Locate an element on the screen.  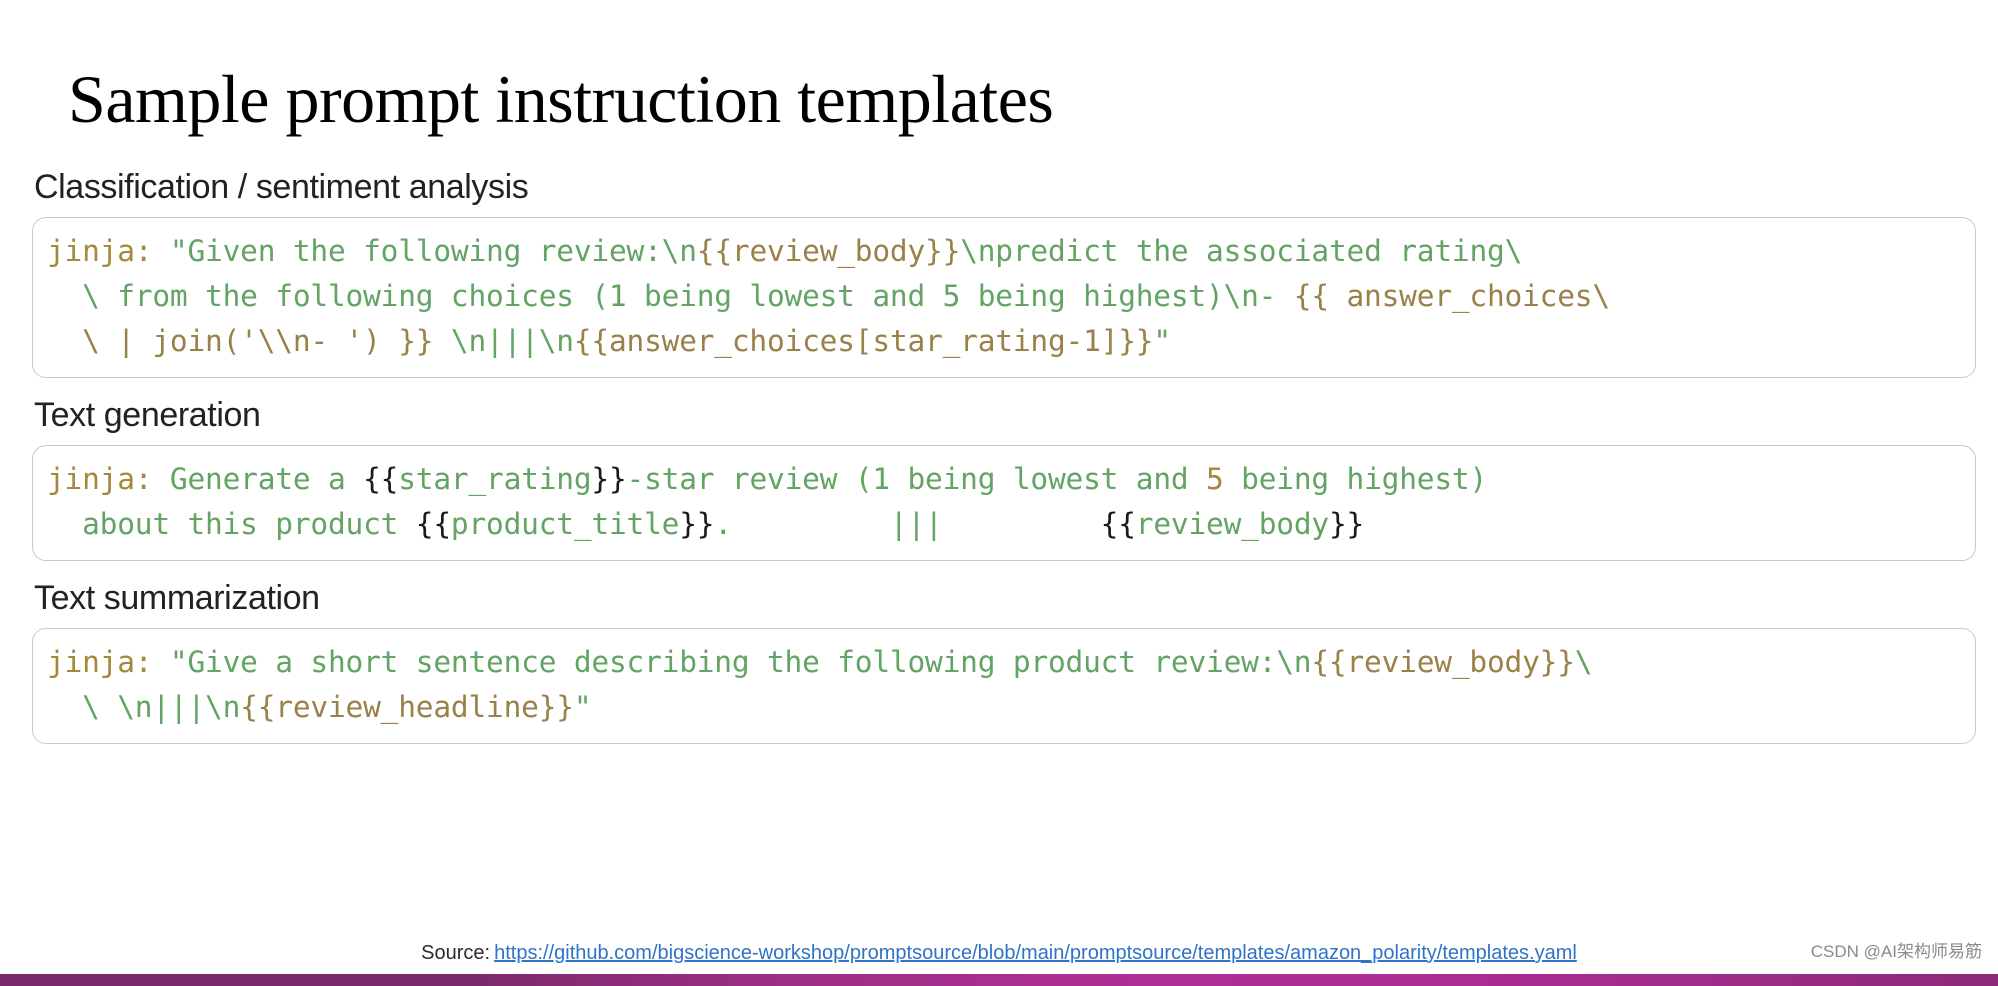
code-token-str: -star review (1 being lowest and is located at coordinates (916, 479).